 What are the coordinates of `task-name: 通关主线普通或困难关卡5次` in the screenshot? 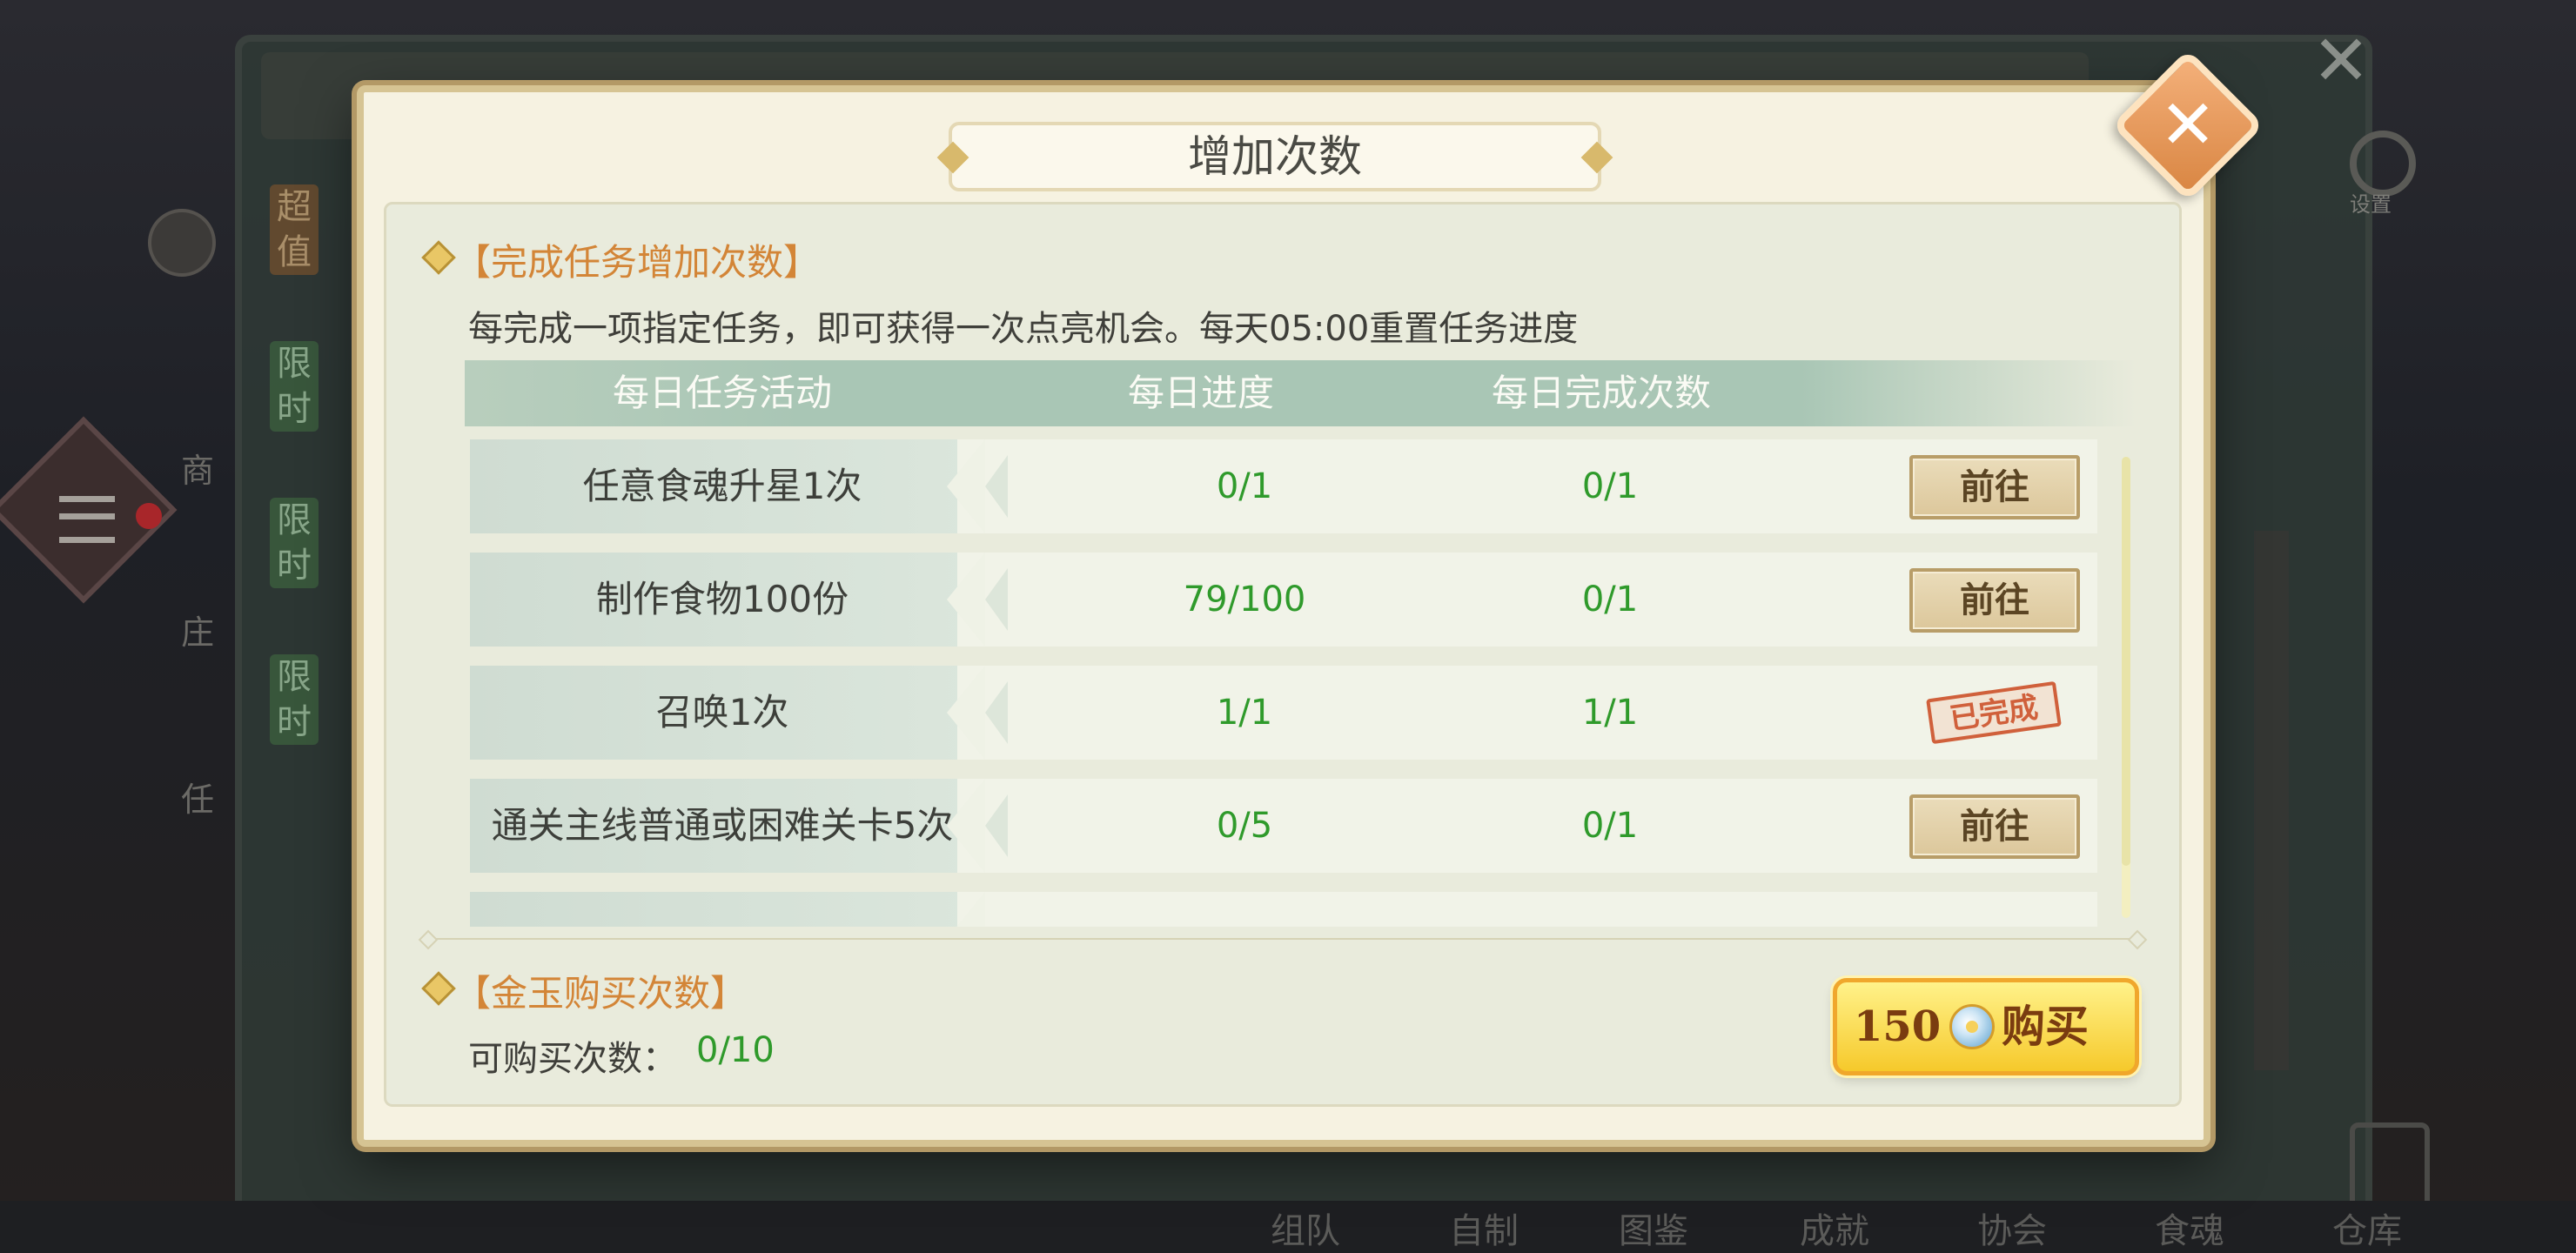 It's located at (722, 825).